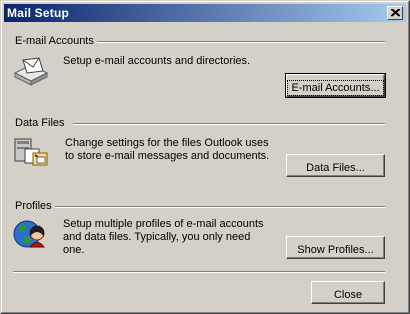 The width and height of the screenshot is (410, 314). Describe the element at coordinates (229, 124) in the screenshot. I see `data-files-divider` at that location.